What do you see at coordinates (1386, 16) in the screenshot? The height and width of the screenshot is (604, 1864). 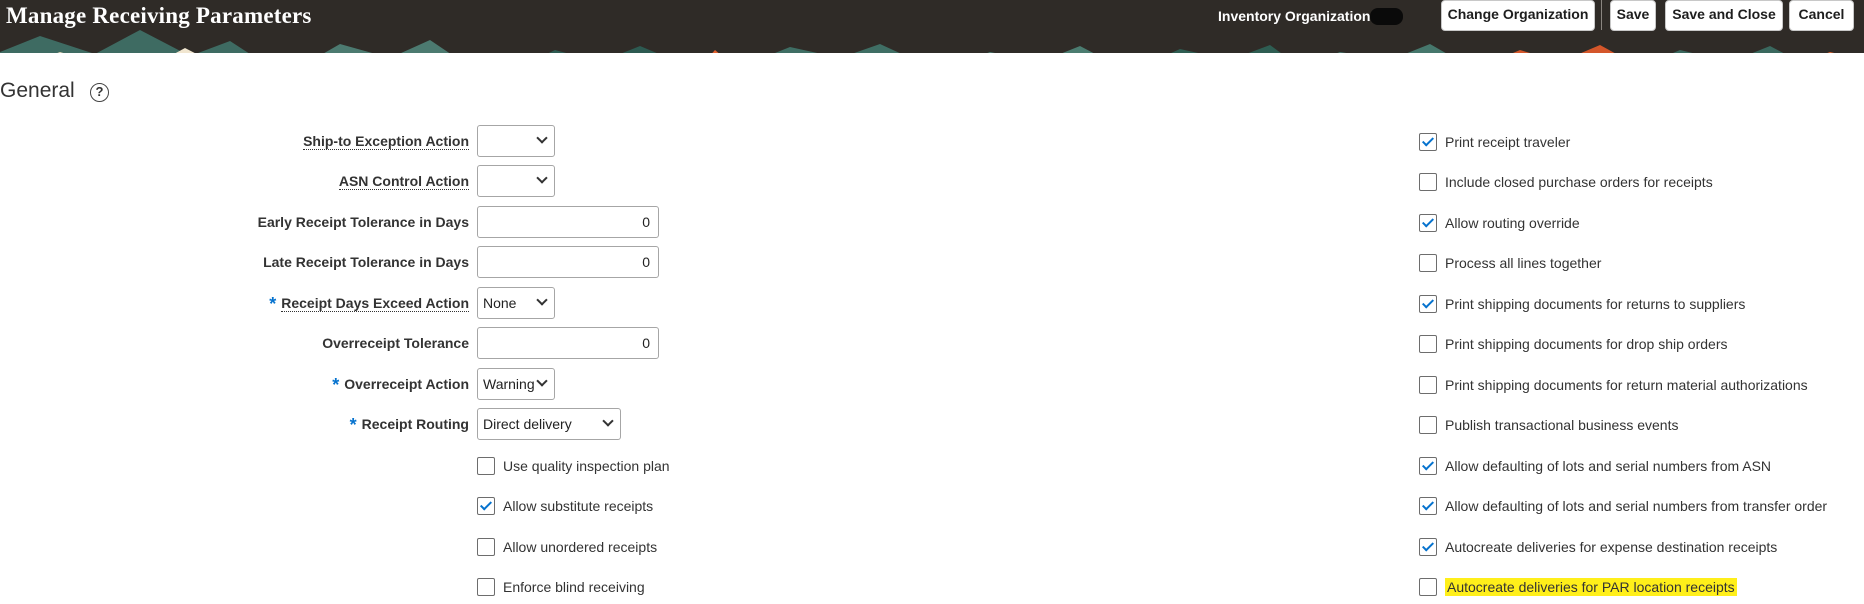 I see `redaction-mark` at bounding box center [1386, 16].